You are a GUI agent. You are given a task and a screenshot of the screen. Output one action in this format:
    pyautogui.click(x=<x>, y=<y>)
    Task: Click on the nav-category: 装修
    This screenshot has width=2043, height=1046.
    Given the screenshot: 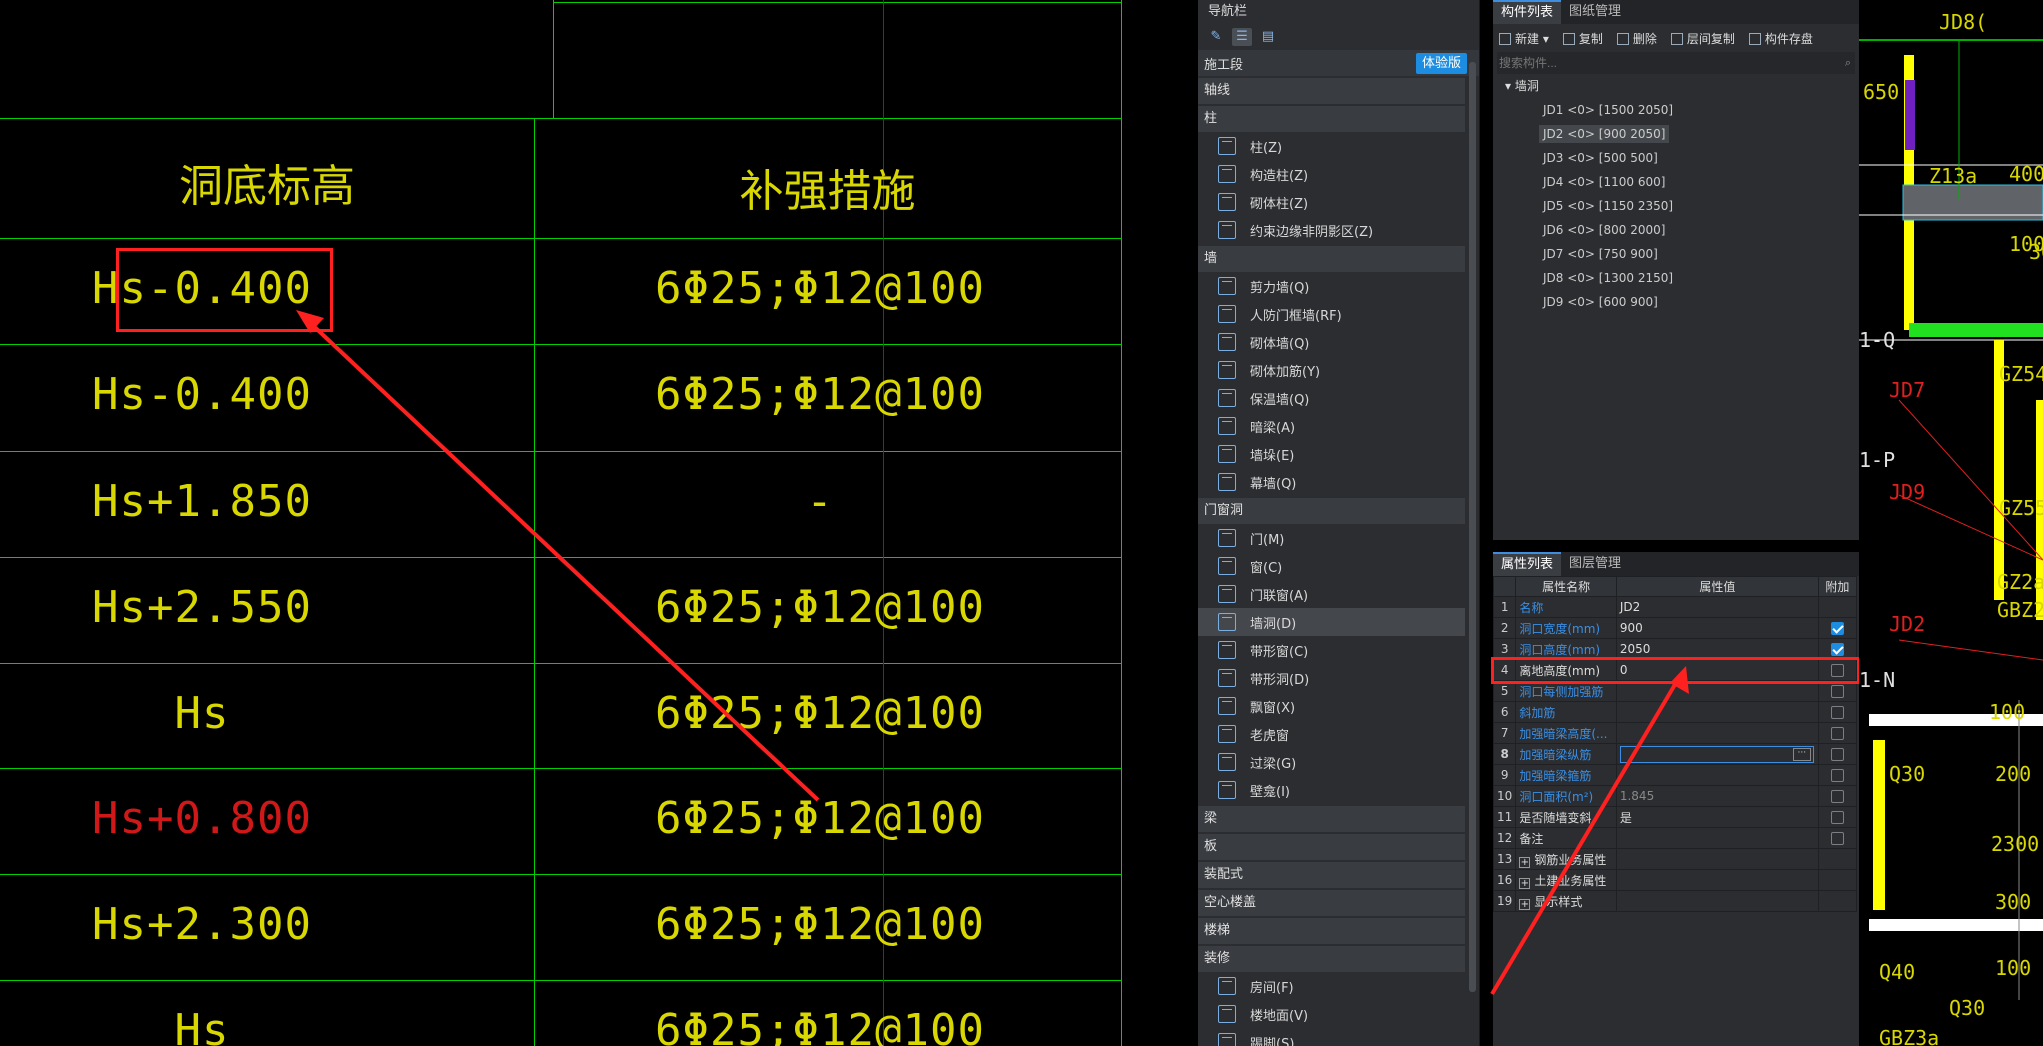 What is the action you would take?
    pyautogui.click(x=1331, y=959)
    